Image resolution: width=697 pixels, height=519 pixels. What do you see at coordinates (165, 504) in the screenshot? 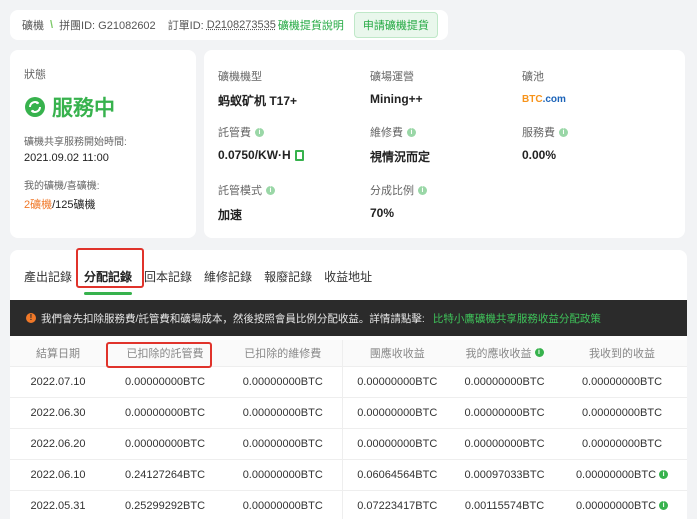
I see `cell-custody-fee: 0.25299292BTC` at bounding box center [165, 504].